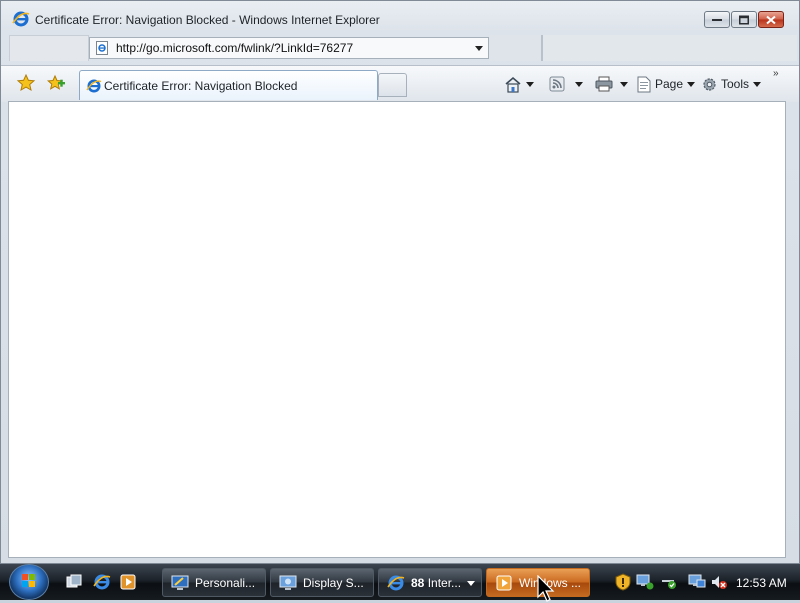 This screenshot has height=603, width=800. I want to click on maximize-button, so click(744, 19).